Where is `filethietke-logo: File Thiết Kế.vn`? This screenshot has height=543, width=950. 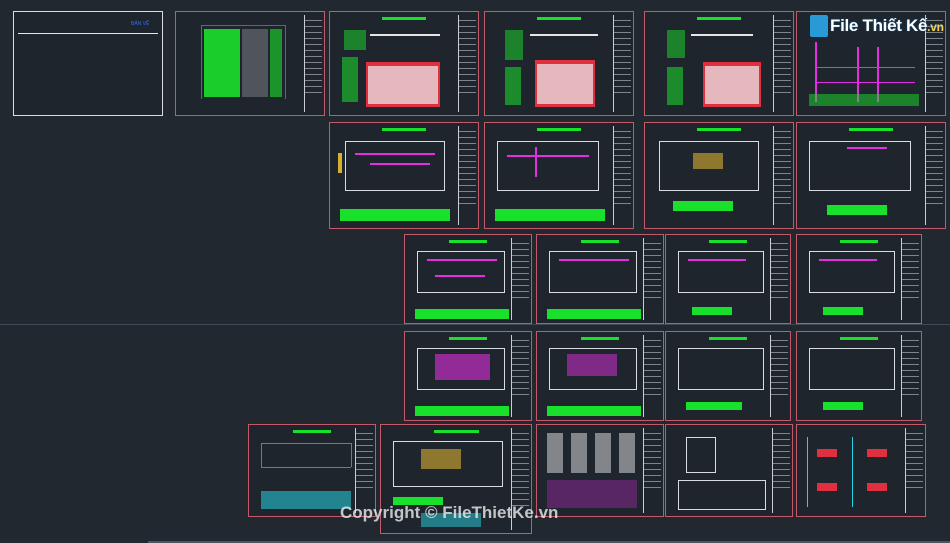
filethietke-logo: File Thiết Kế.vn is located at coordinates (877, 26).